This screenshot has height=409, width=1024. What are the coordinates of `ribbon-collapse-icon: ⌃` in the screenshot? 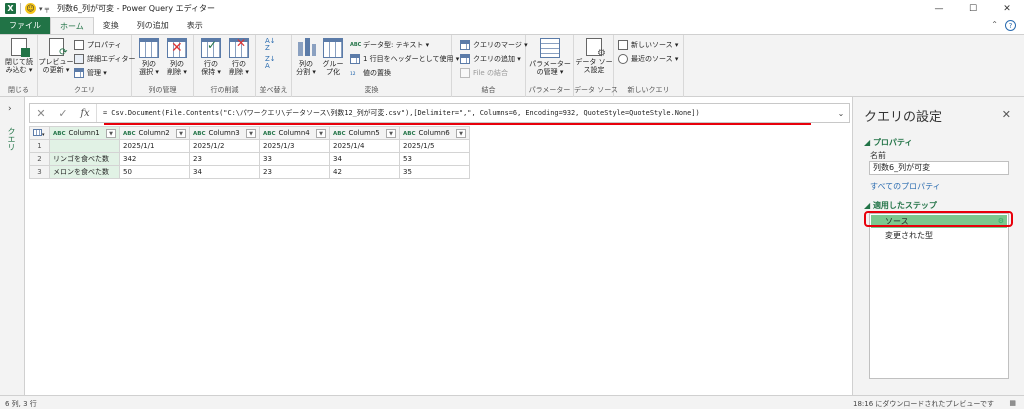 It's located at (994, 24).